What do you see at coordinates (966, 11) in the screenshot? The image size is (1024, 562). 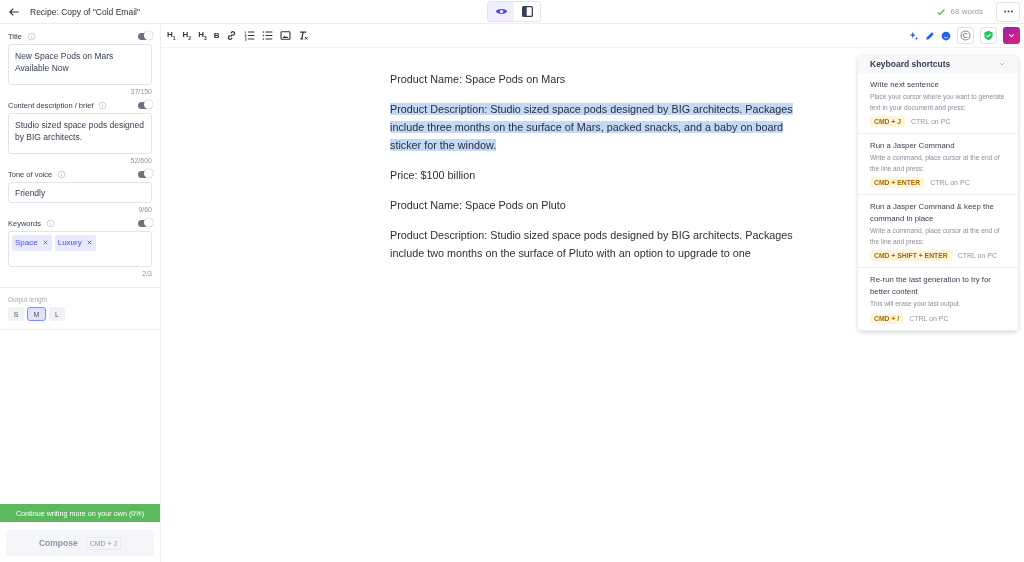 I see `word-count: 68 words` at bounding box center [966, 11].